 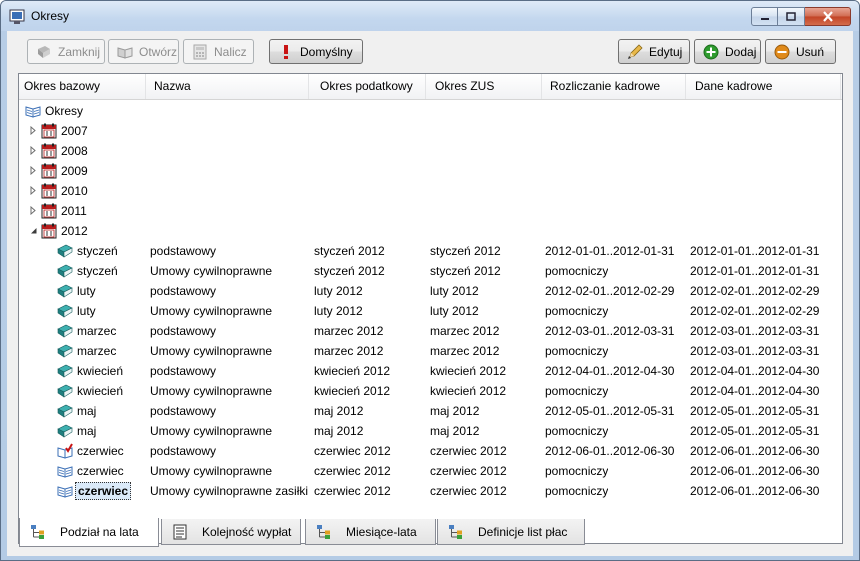 I want to click on period-hr-cell: 2012-04-01..2012-04-30, so click(x=610, y=371).